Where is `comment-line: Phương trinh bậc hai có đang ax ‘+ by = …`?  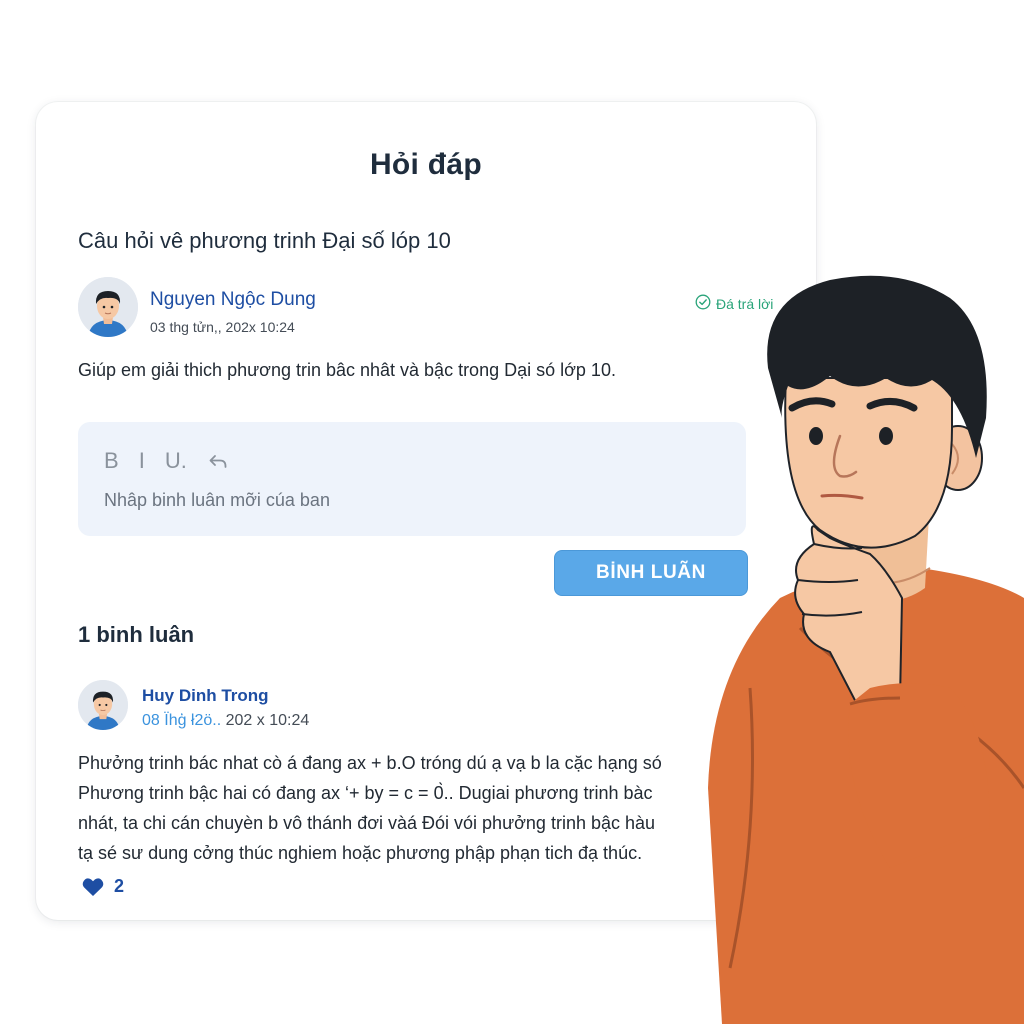 comment-line: Phương trinh bậc hai có đang ax ‘+ by = … is located at coordinates (365, 793).